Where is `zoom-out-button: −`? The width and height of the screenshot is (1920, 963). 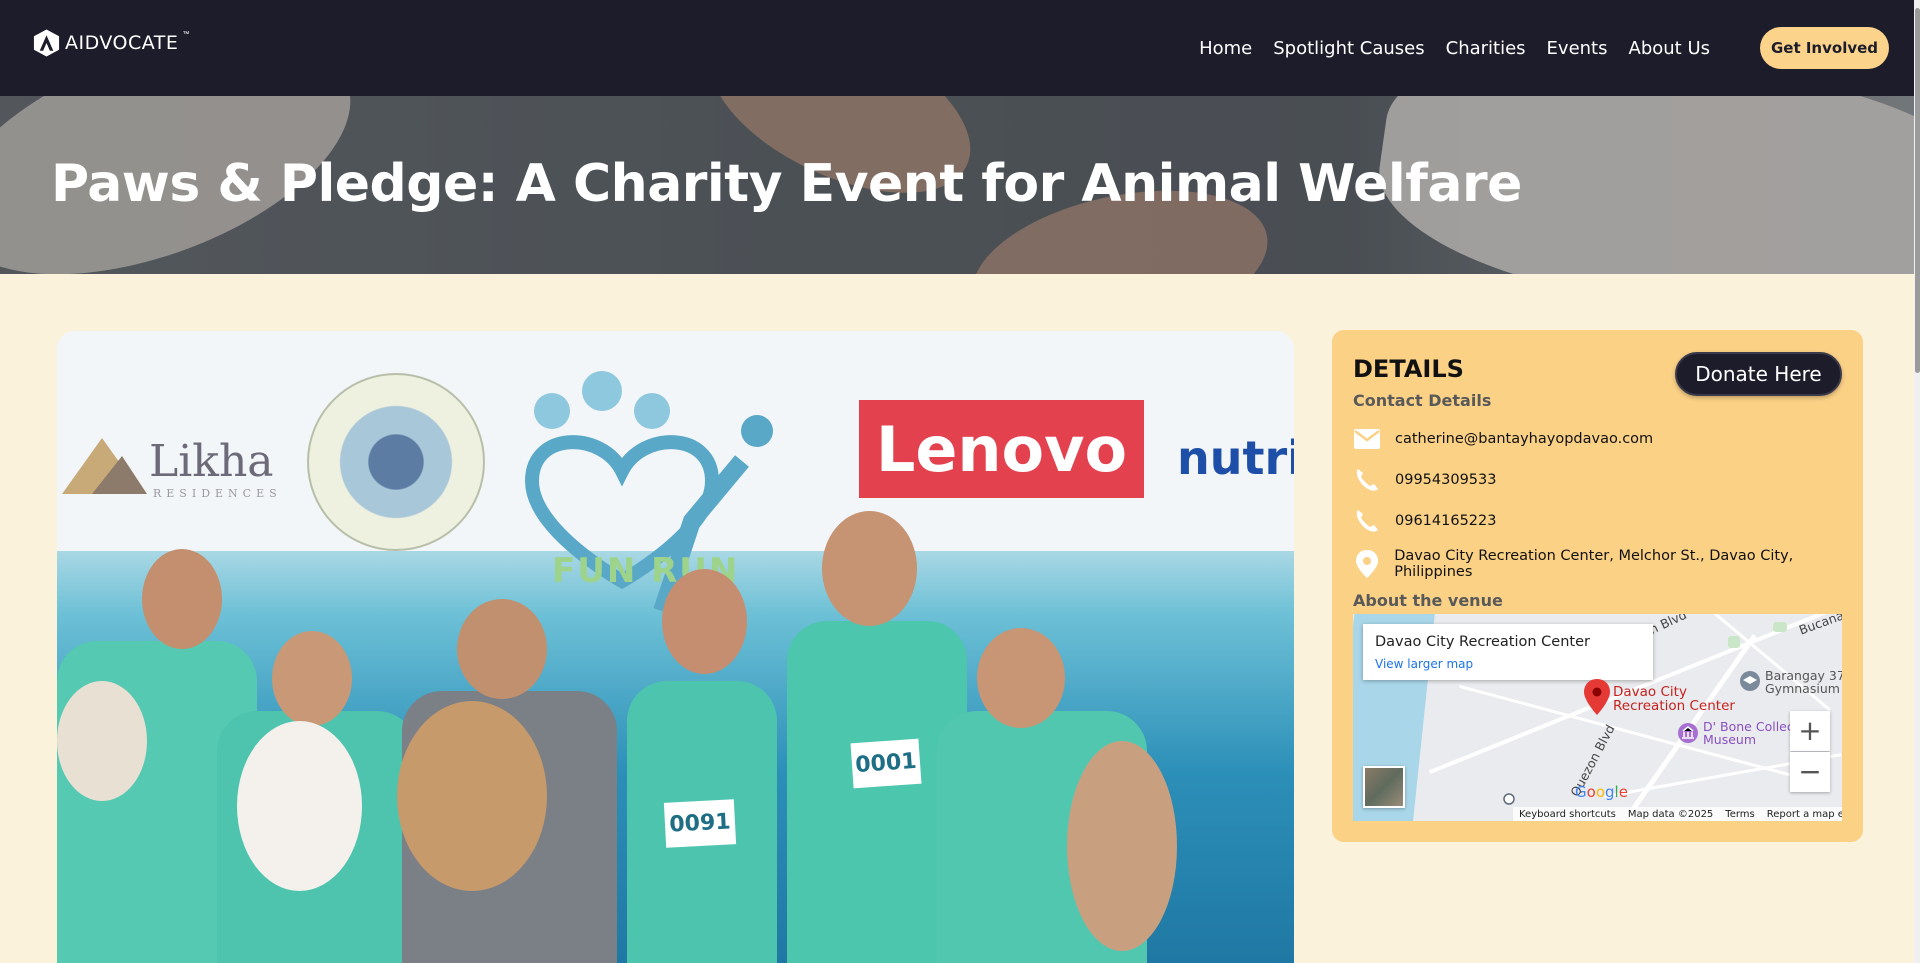
zoom-out-button: − is located at coordinates (1810, 772).